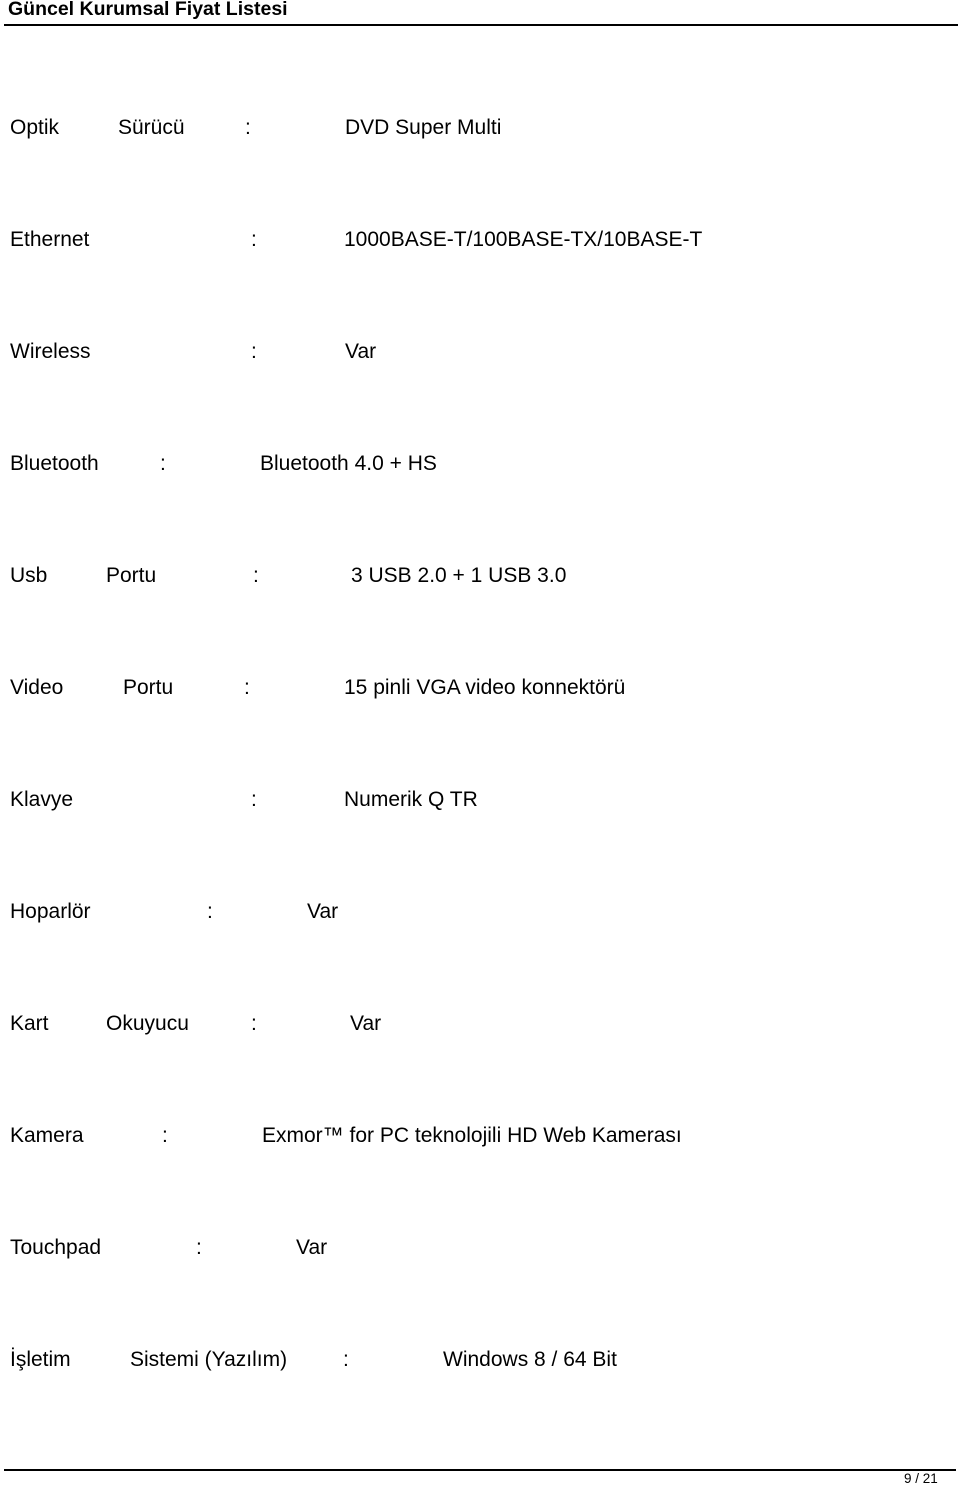 The image size is (960, 1487). I want to click on spec-label: Kamera, so click(47, 1135).